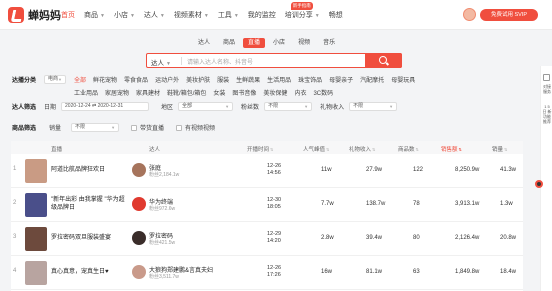 The height and width of the screenshot is (291, 552). Describe the element at coordinates (94, 15) in the screenshot. I see `nav-item-1: 商品 ▼` at that location.